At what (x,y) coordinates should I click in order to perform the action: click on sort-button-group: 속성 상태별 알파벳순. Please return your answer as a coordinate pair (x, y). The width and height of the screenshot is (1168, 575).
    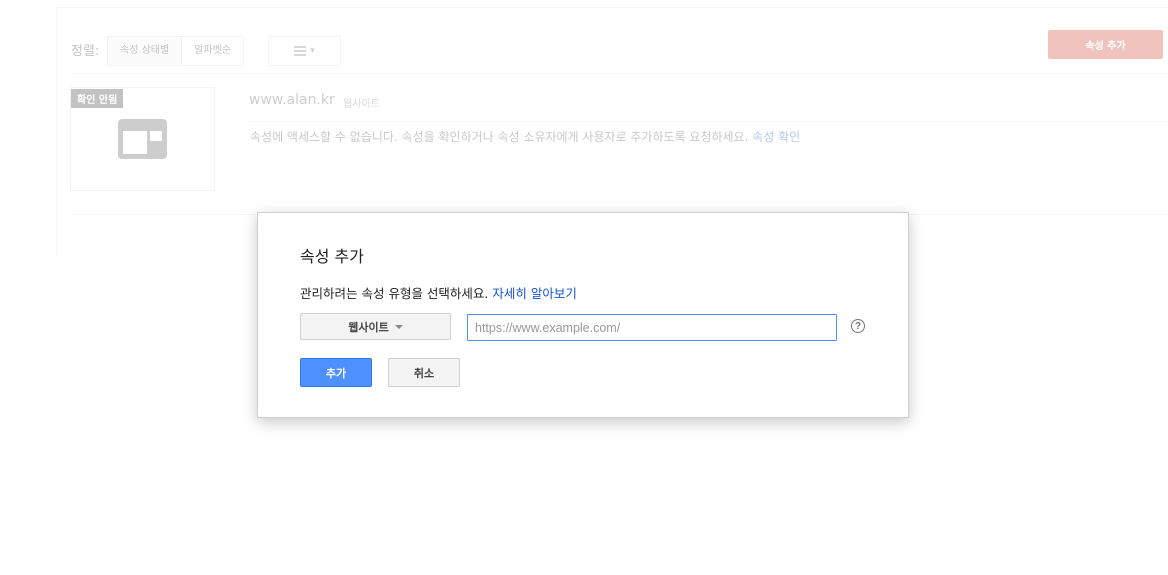
    Looking at the image, I should click on (175, 51).